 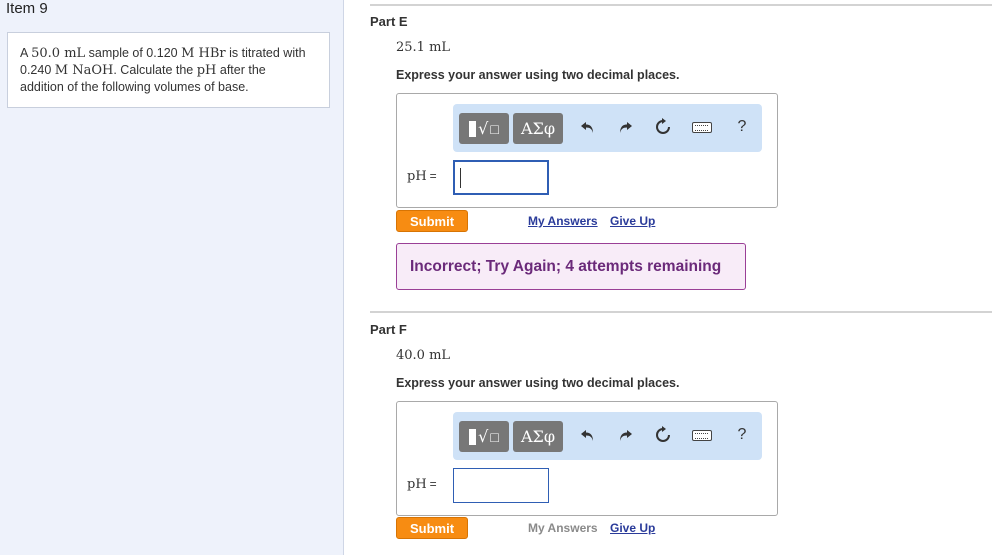 What do you see at coordinates (58, 53) in the screenshot?
I see `problem-math: 50.0 mL` at bounding box center [58, 53].